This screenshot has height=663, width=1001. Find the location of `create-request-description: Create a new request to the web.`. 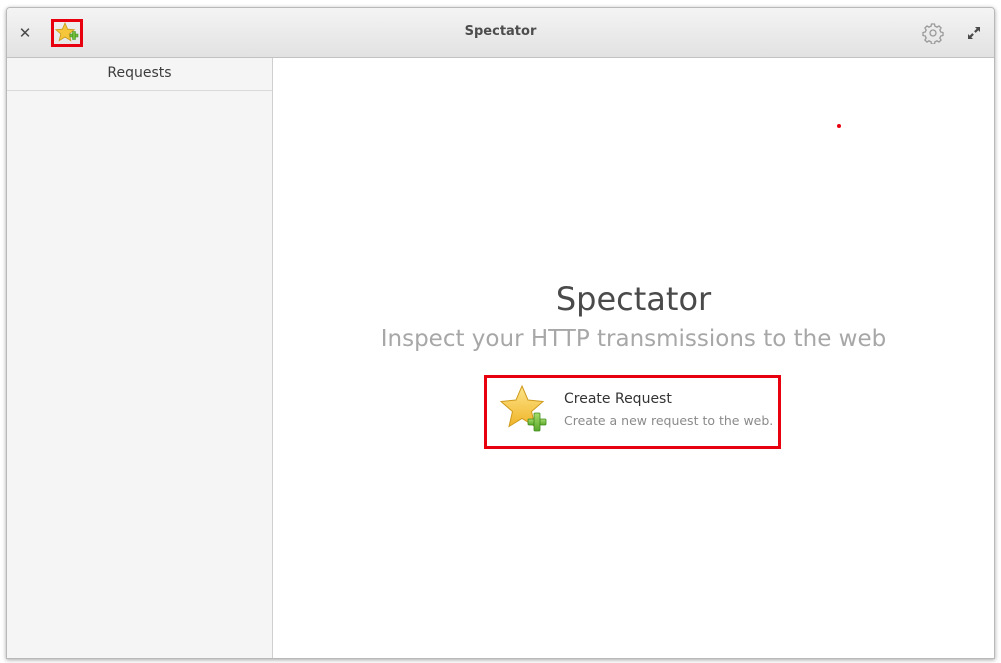

create-request-description: Create a new request to the web. is located at coordinates (669, 420).